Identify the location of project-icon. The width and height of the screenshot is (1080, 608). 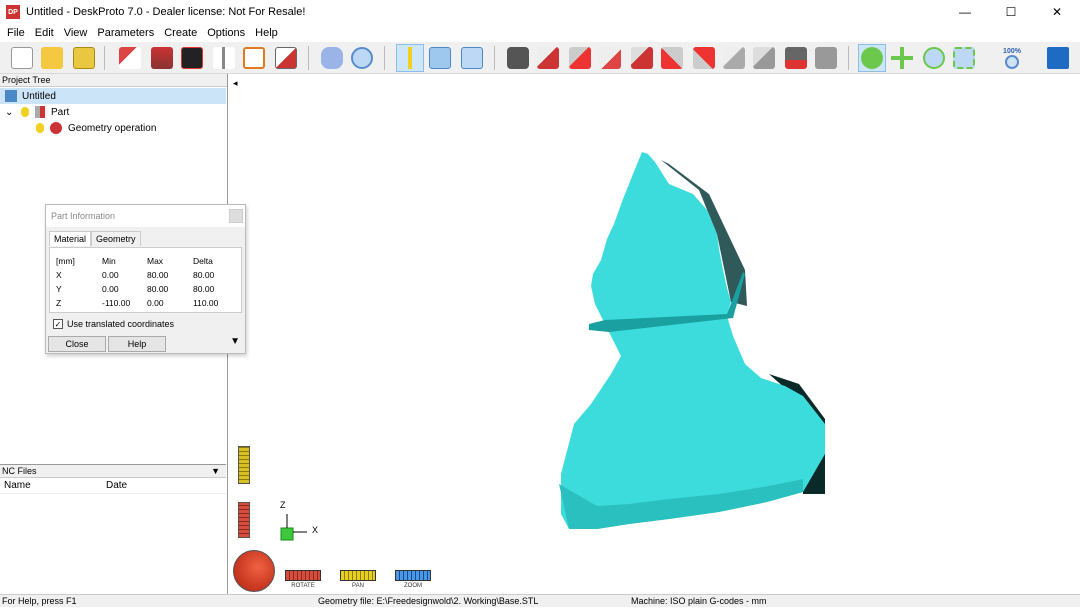
(11, 96).